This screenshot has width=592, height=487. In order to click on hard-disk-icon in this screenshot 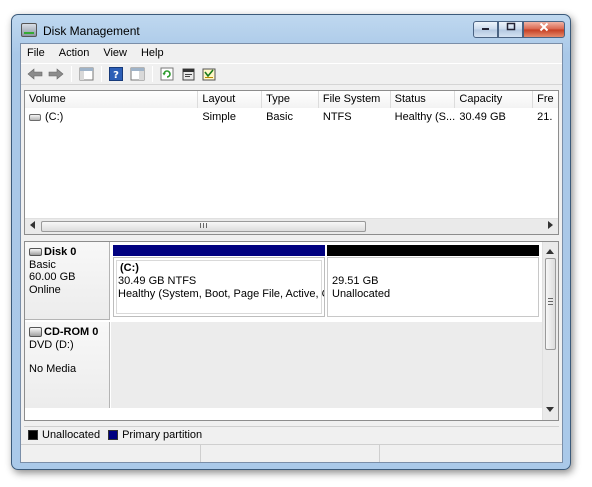, I will do `click(35, 252)`.